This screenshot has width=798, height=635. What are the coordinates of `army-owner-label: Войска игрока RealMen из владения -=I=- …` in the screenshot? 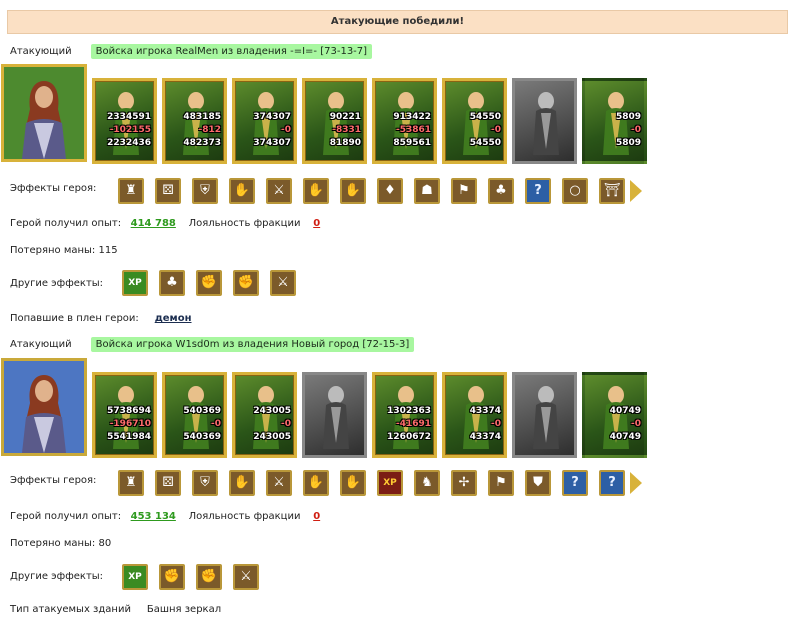 It's located at (231, 51).